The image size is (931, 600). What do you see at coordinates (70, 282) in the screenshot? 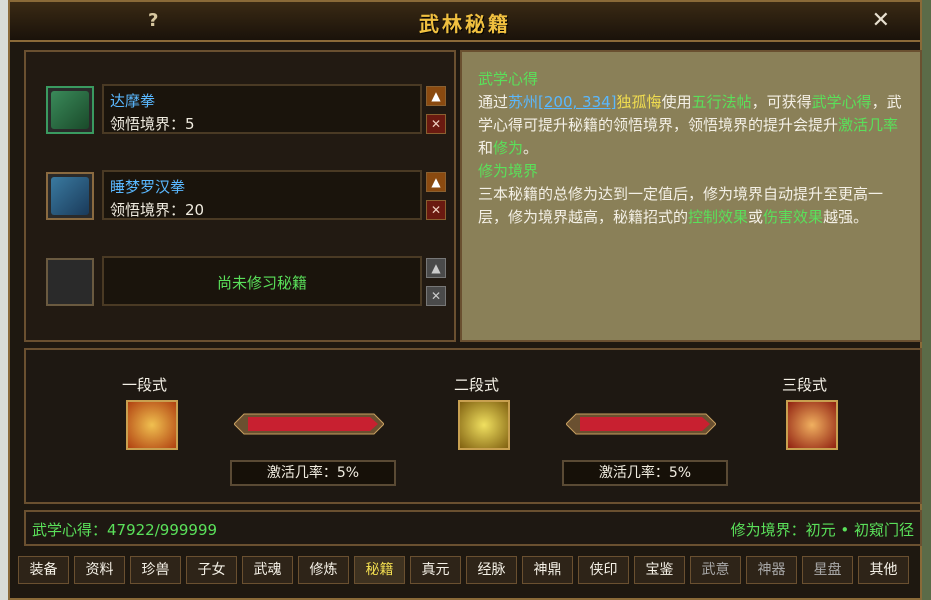
I see `book-slot-empty` at bounding box center [70, 282].